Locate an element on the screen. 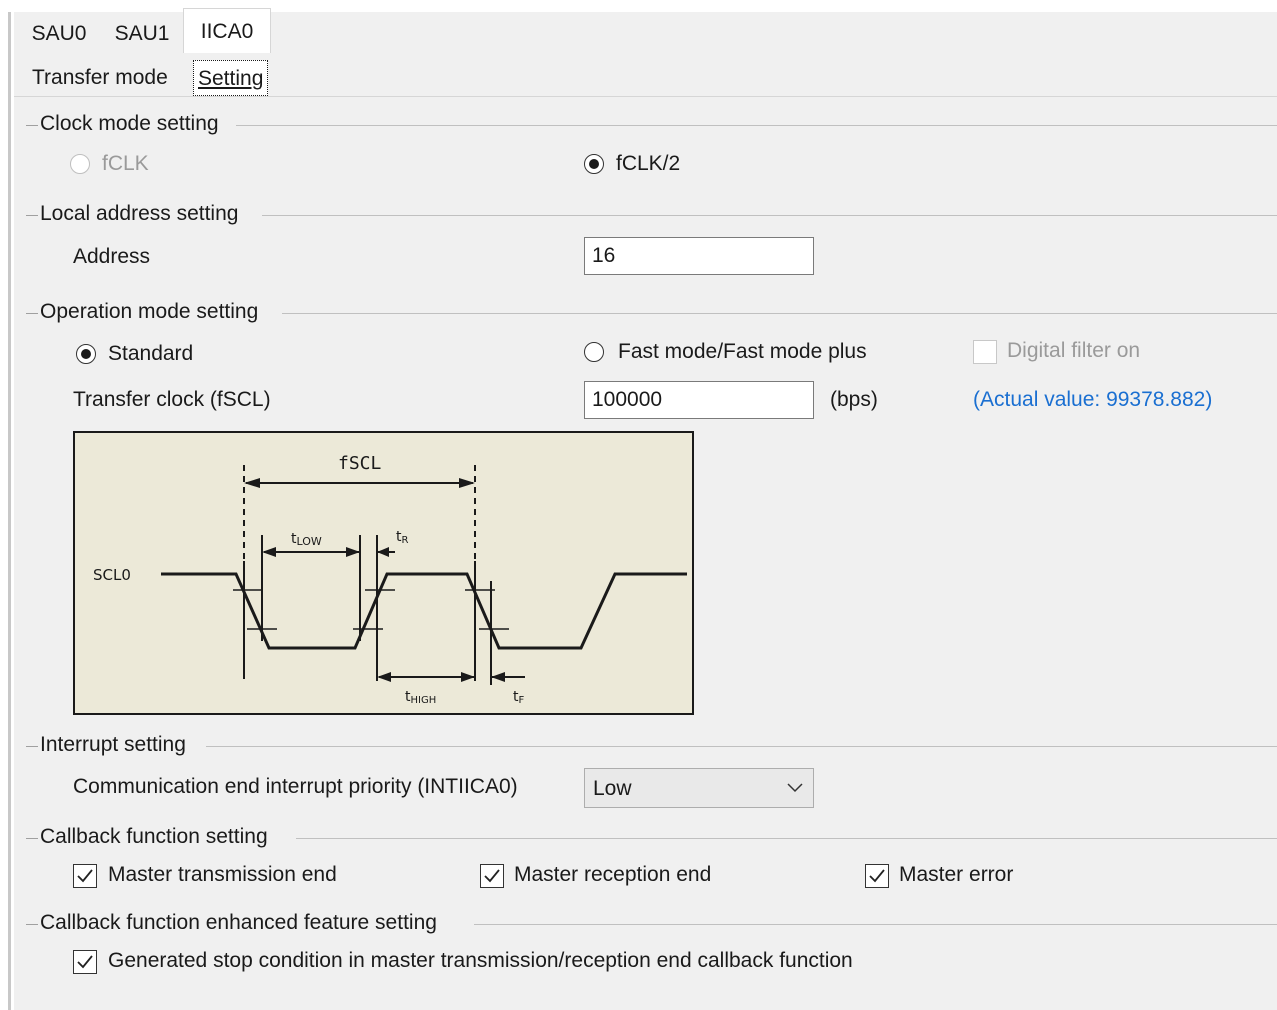  radio-fclk2 is located at coordinates (594, 164).